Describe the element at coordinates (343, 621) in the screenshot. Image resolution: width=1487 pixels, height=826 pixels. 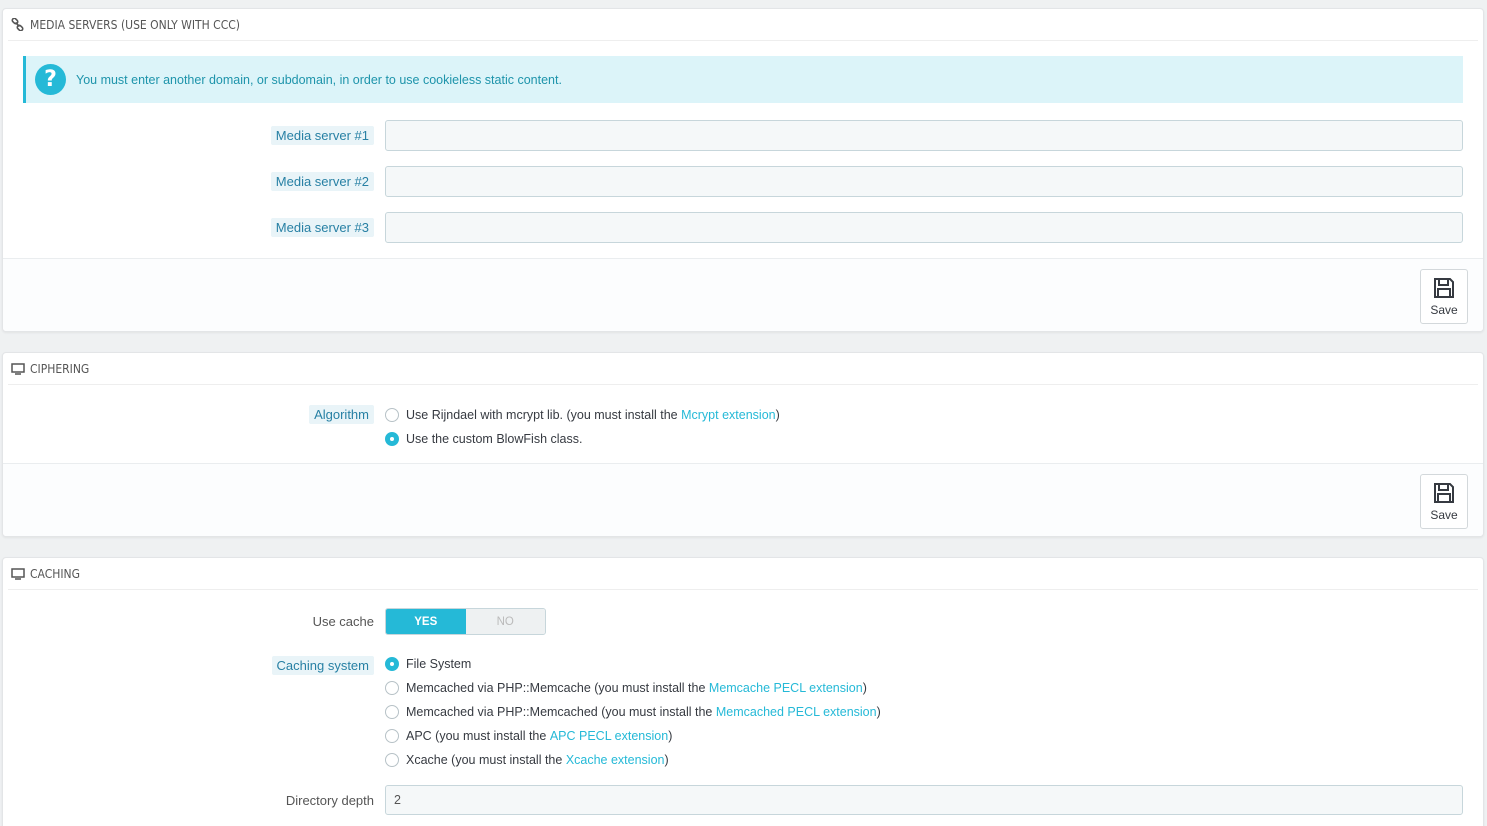
I see `use-cache-label: Use cache` at that location.